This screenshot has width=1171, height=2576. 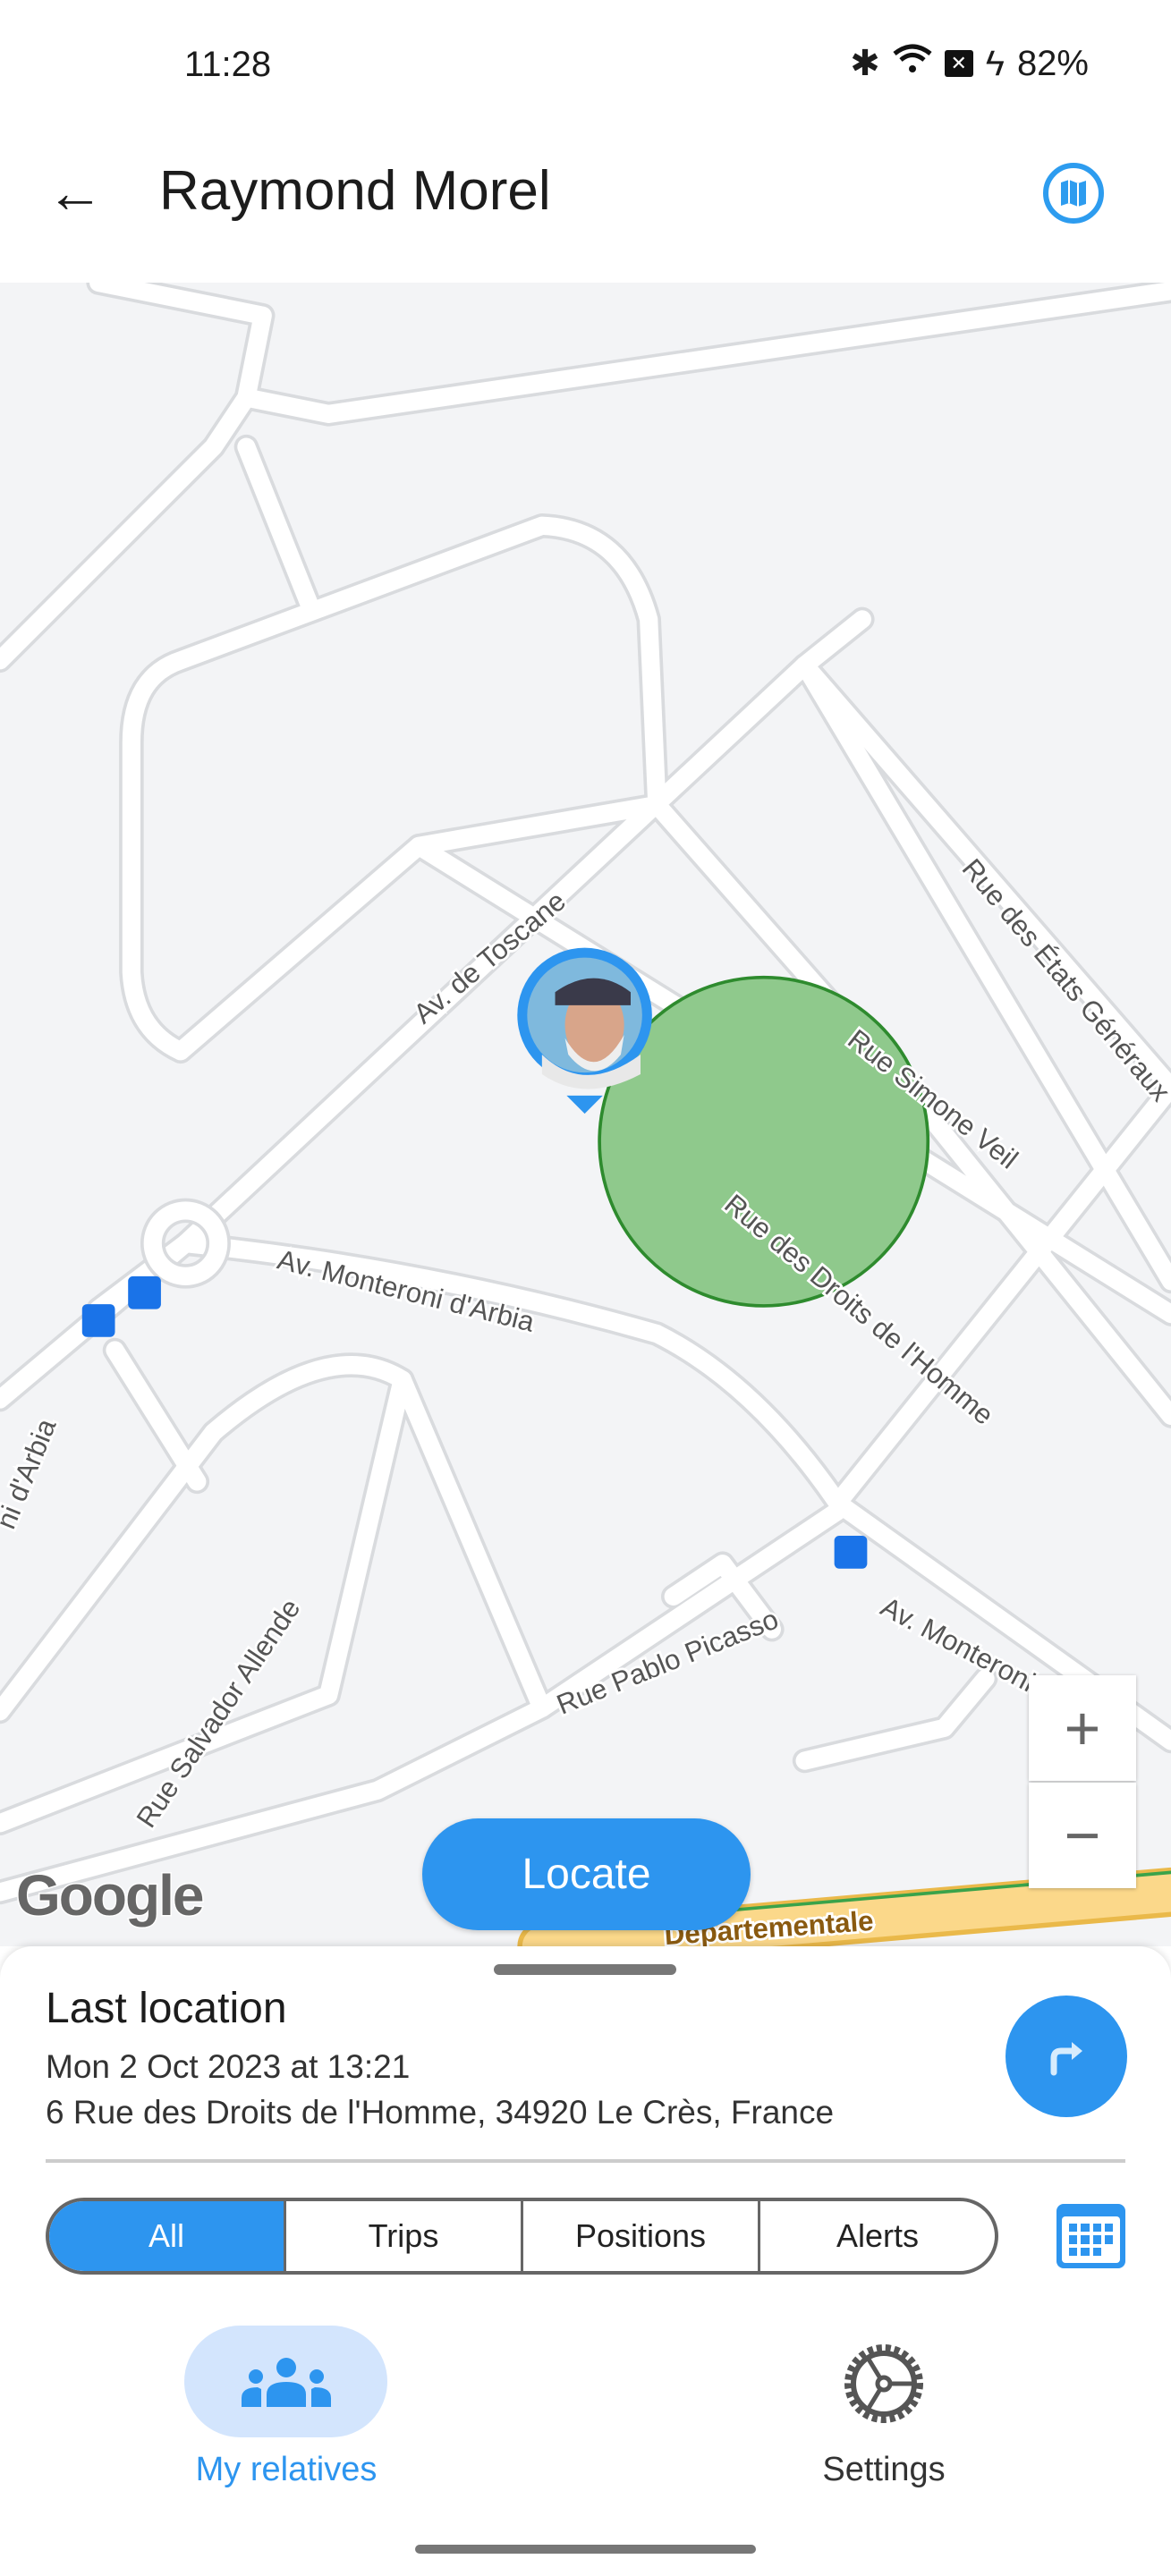 I want to click on filter-positions: Positions, so click(x=639, y=2236).